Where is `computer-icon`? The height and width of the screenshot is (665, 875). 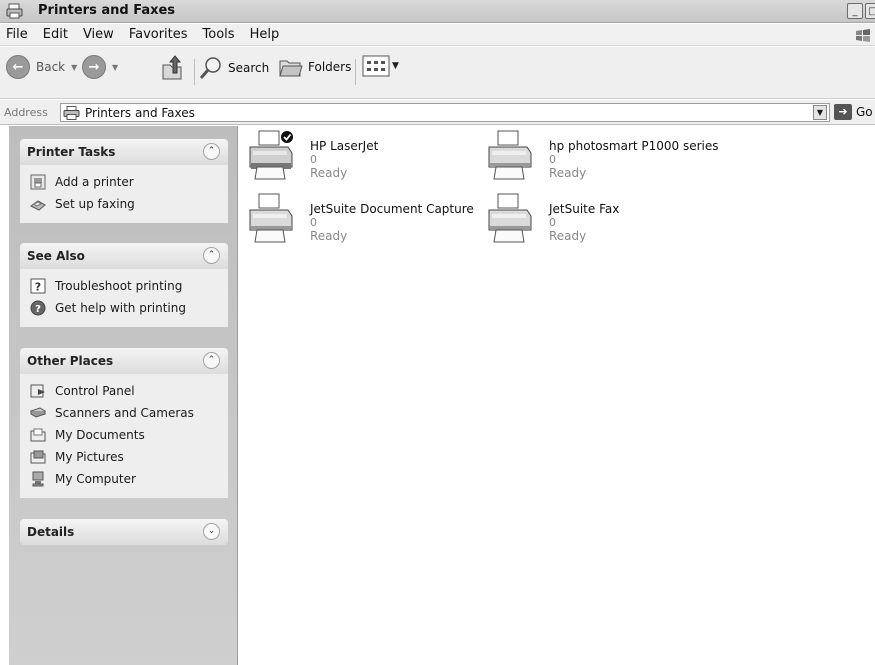
computer-icon is located at coordinates (38, 479).